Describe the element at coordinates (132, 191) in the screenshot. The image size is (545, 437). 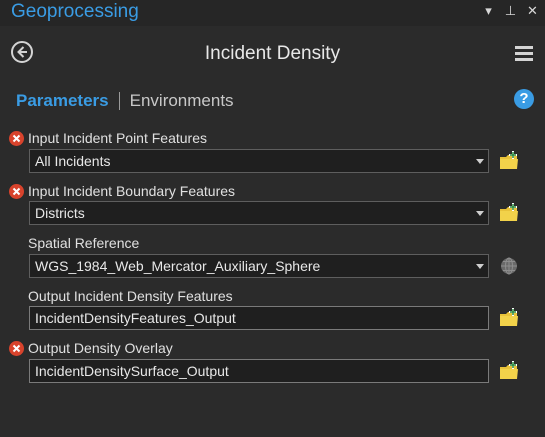
I see `param-label-input-incident-boundary: Input Incident Boundary Features` at that location.